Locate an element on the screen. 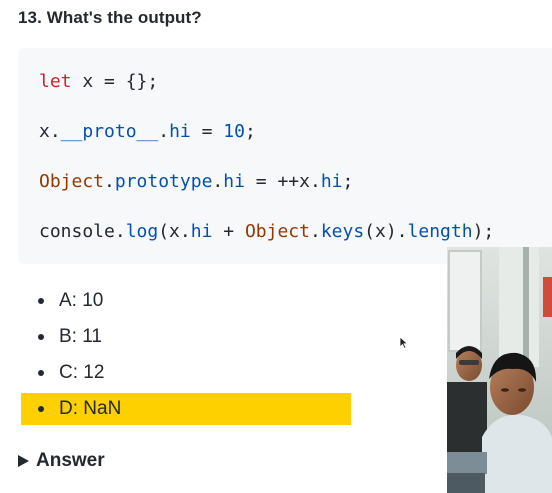 Image resolution: width=552 pixels, height=493 pixels. code-token: console. is located at coordinates (82, 231).